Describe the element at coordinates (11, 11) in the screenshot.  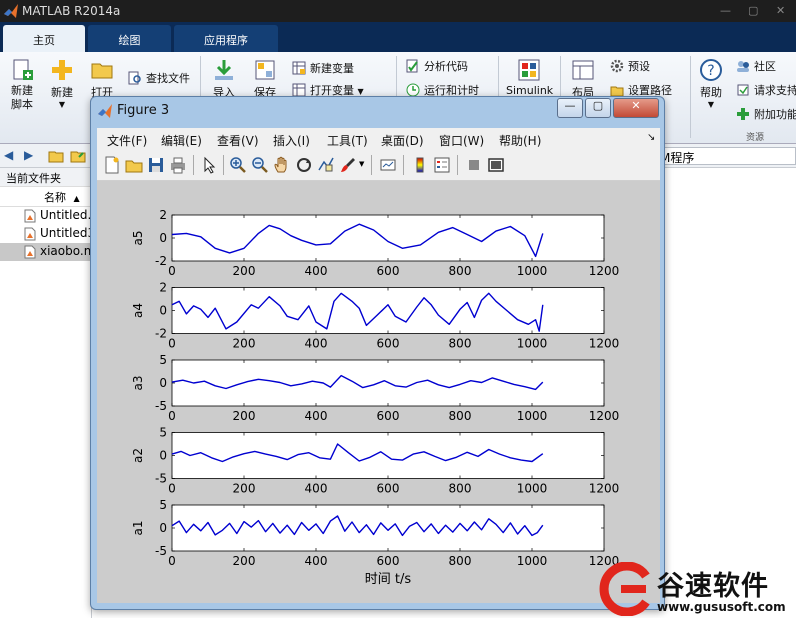
I see `matlab-logo-icon` at that location.